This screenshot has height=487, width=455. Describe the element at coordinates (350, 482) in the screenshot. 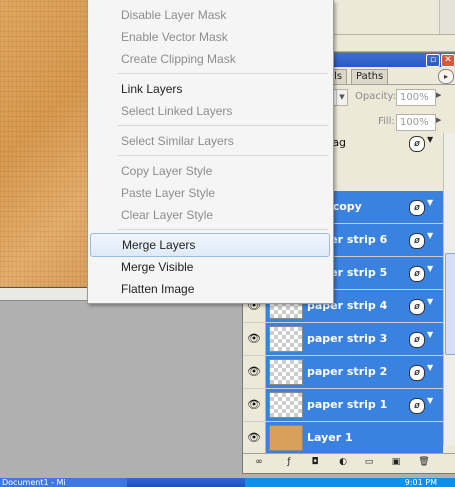

I see `system-tray: 9:01 PM` at that location.